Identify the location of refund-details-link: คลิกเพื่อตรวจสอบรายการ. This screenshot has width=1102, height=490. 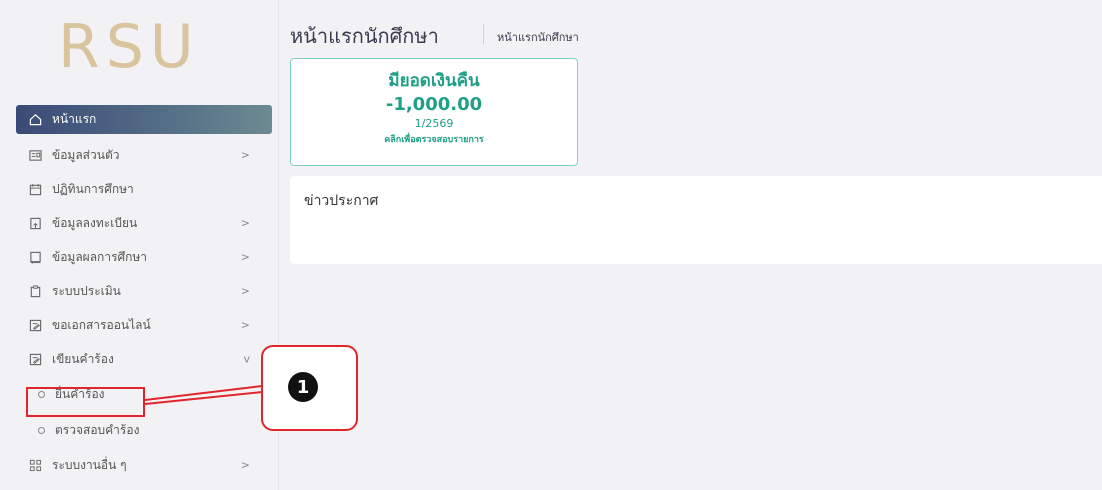
(434, 139).